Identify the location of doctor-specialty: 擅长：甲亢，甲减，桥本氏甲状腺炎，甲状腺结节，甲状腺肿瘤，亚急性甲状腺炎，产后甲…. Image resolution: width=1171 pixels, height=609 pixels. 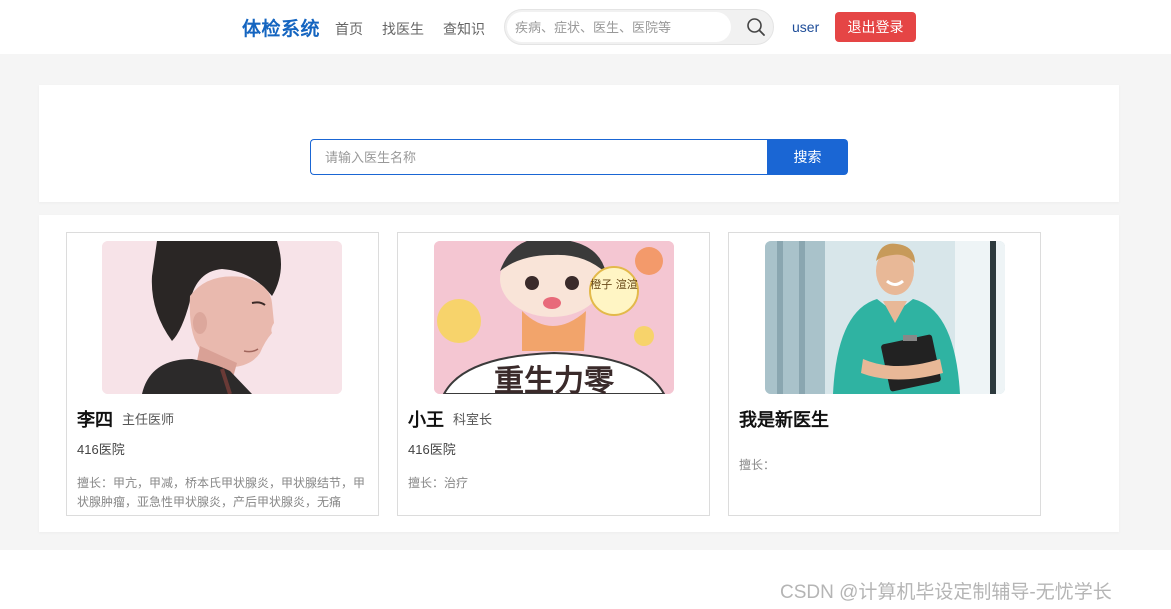
(221, 492).